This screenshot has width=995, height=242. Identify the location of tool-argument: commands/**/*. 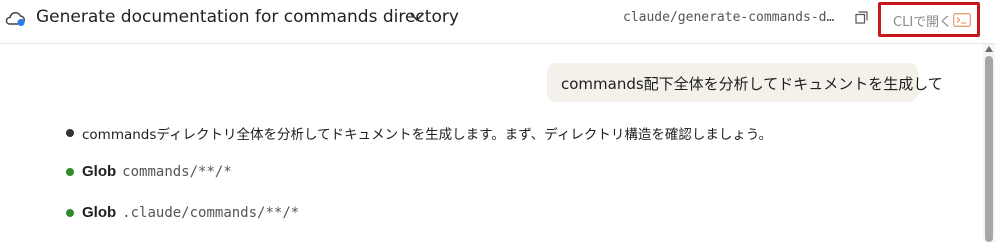
(177, 171).